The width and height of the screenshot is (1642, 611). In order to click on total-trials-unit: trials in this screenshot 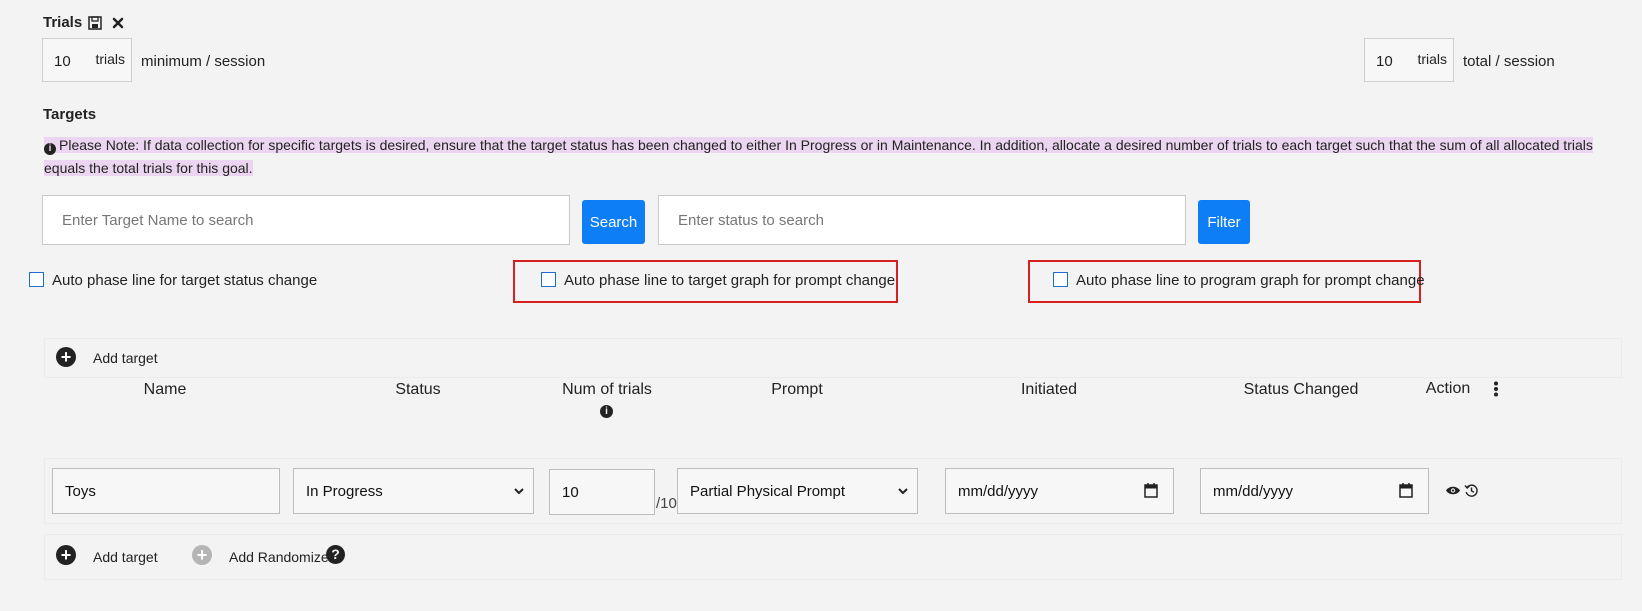, I will do `click(1432, 59)`.